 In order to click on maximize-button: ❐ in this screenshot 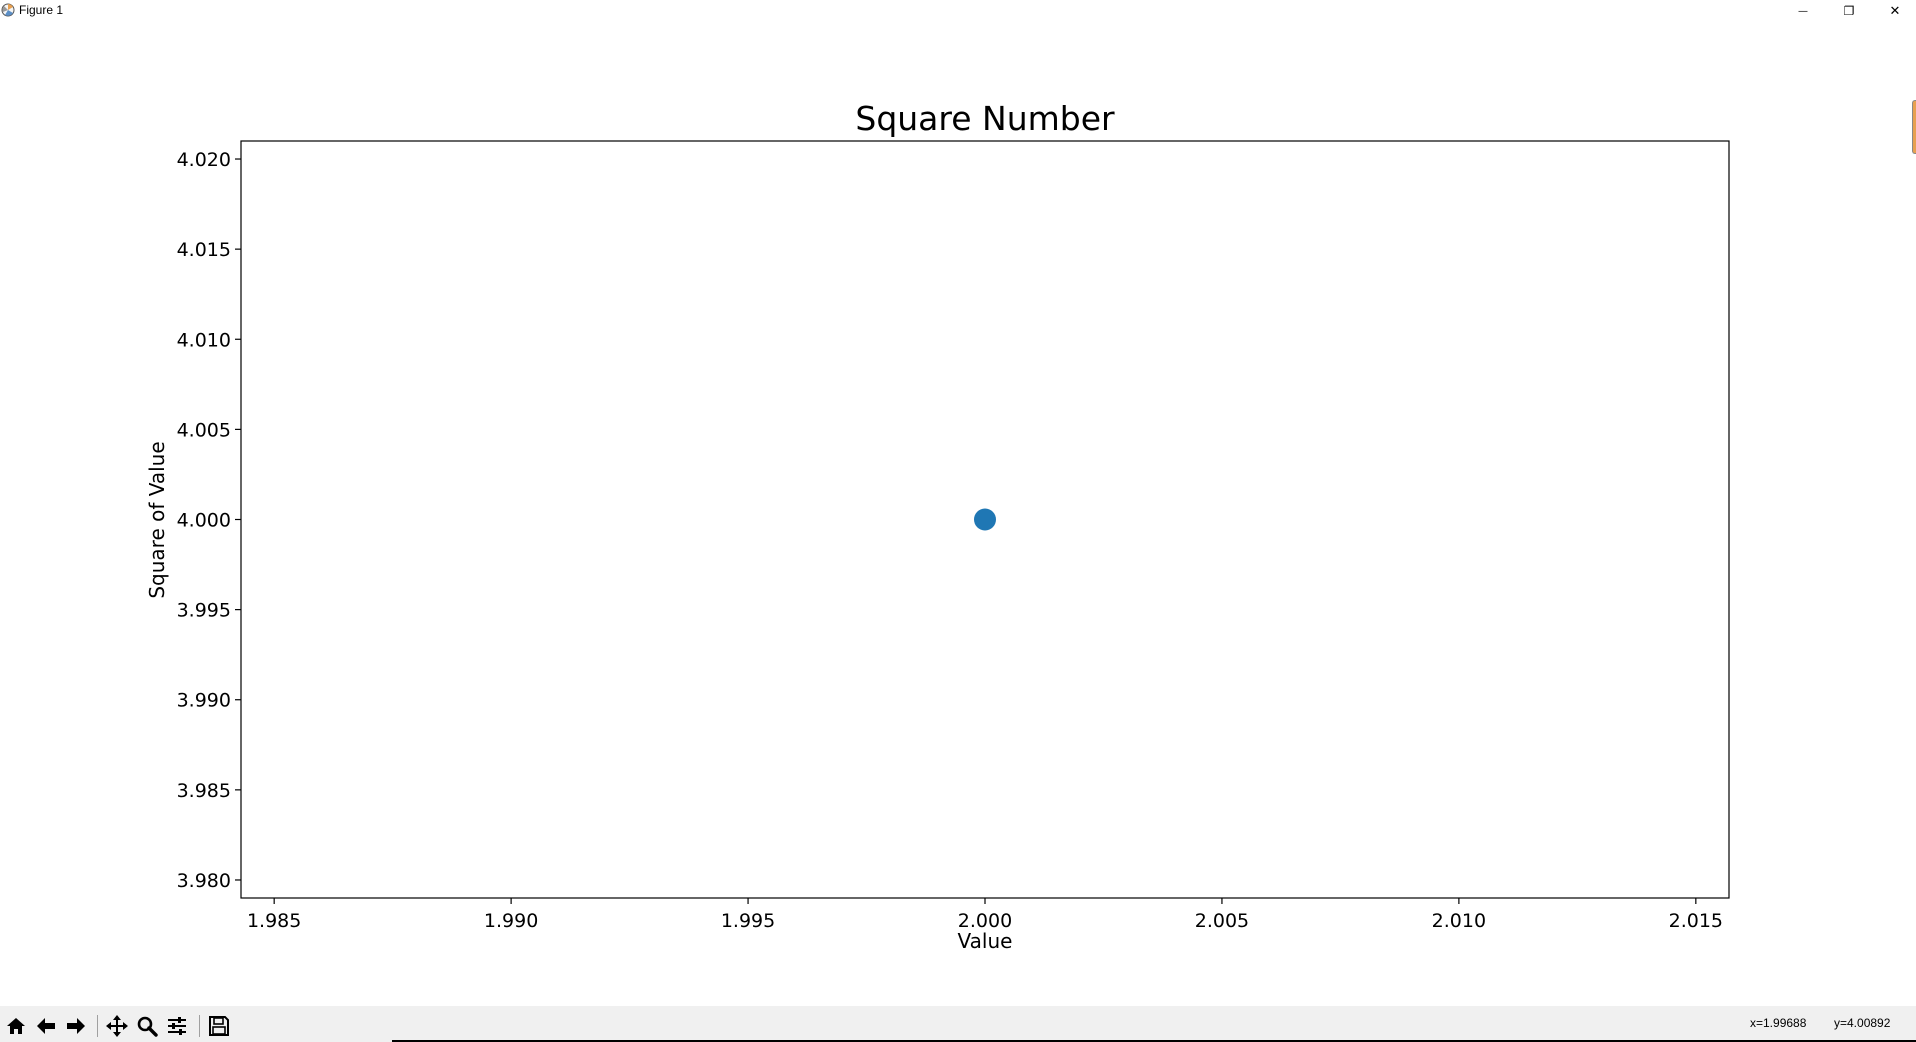, I will do `click(1849, 11)`.